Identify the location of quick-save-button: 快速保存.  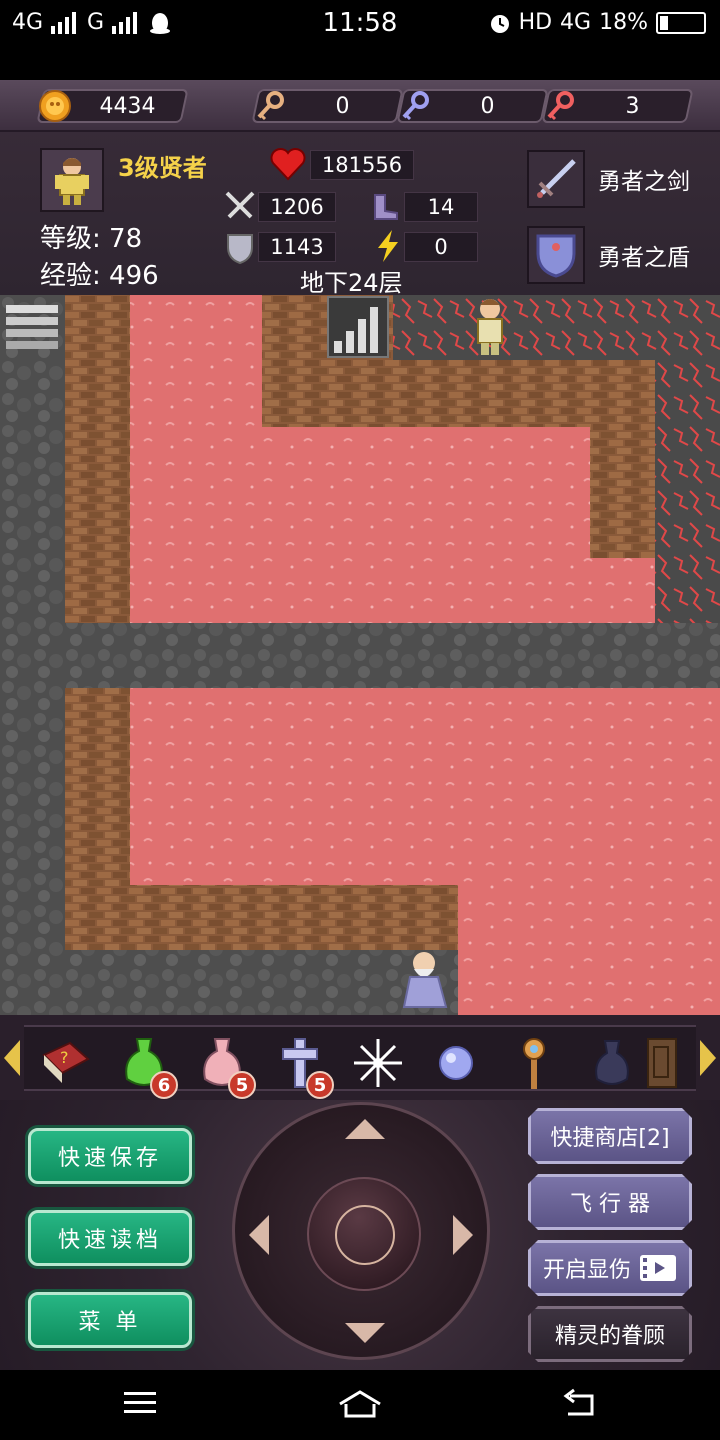
(110, 1156).